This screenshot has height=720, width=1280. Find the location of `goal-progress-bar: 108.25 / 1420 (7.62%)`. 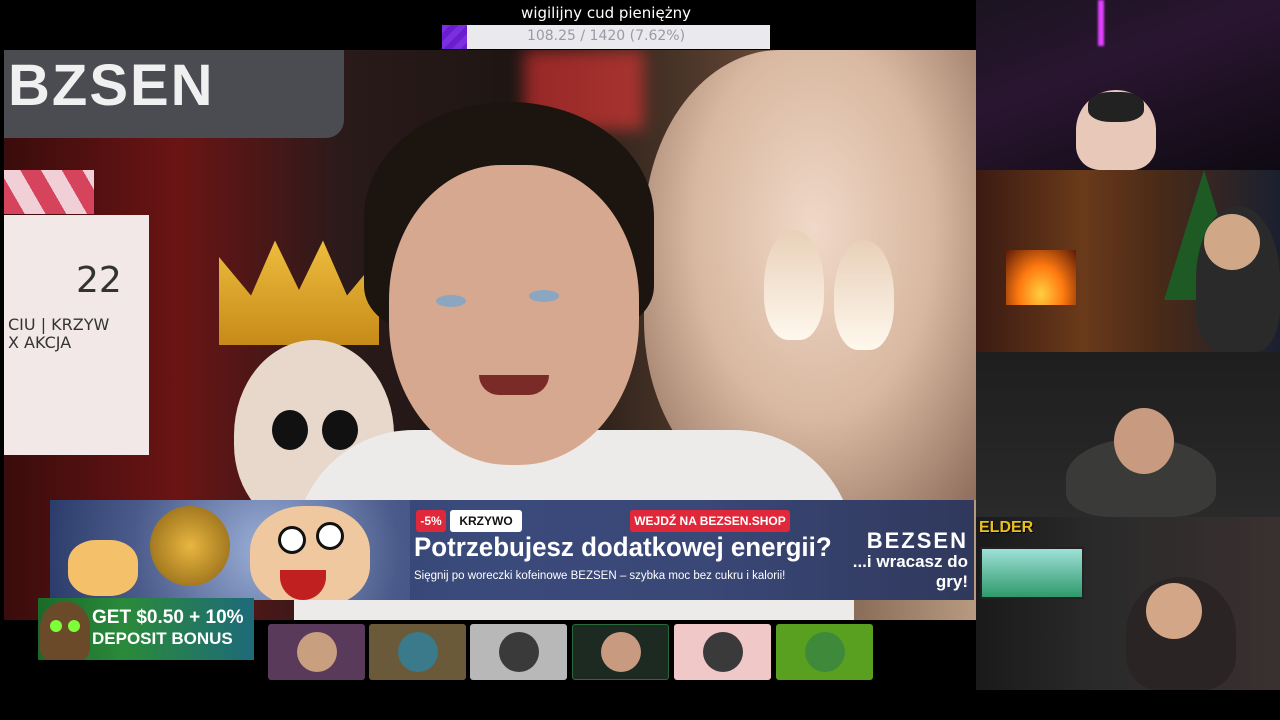

goal-progress-bar: 108.25 / 1420 (7.62%) is located at coordinates (606, 37).